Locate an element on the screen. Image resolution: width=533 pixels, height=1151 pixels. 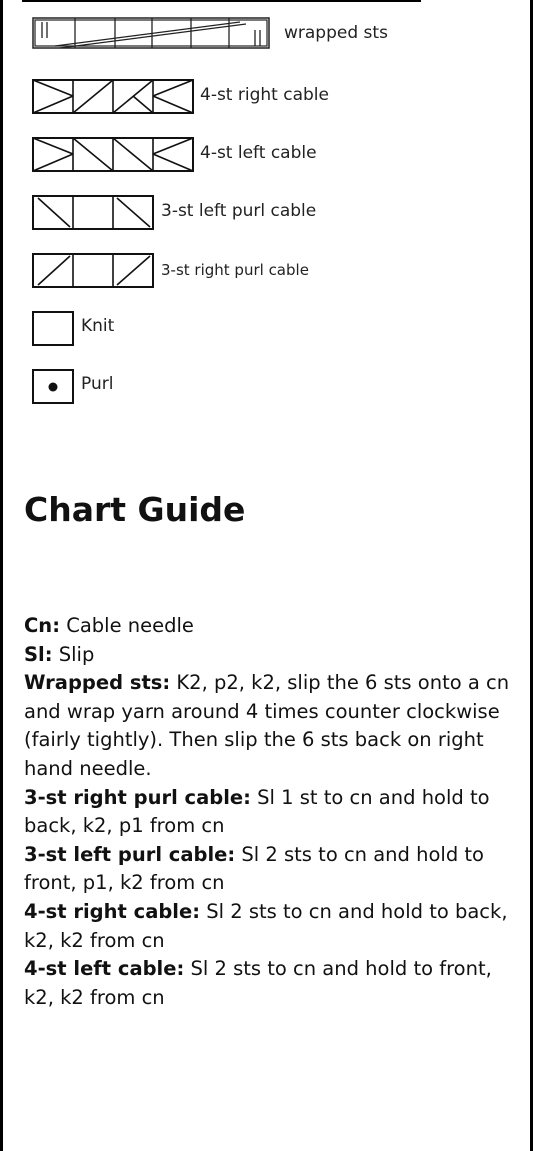
4-st-right-cable-symbol-icon is located at coordinates (113, 96).